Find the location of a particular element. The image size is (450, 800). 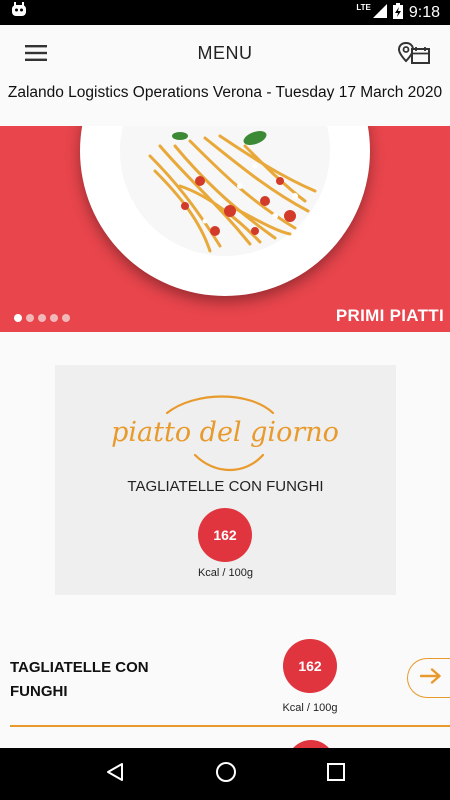

network-type: LTE is located at coordinates (363, 7).